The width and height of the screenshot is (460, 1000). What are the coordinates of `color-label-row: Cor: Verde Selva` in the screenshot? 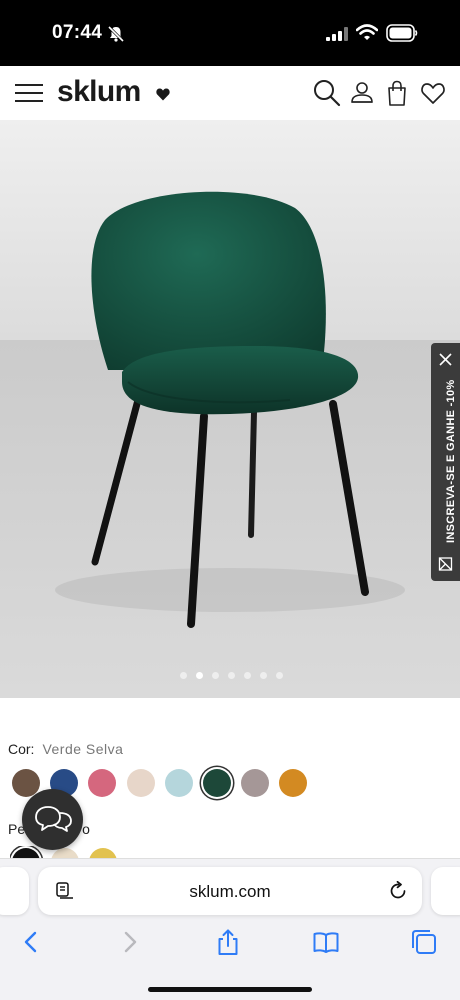 It's located at (65, 749).